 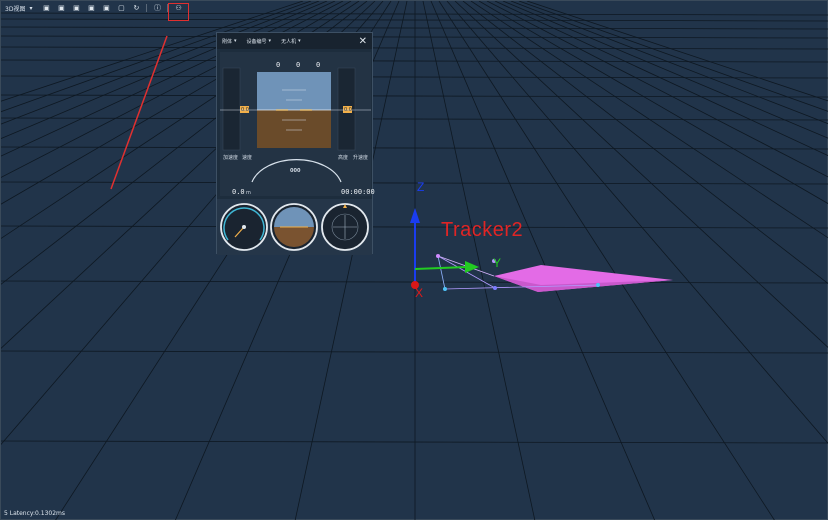 What do you see at coordinates (247, 158) in the screenshot?
I see `speed-label: 速度` at bounding box center [247, 158].